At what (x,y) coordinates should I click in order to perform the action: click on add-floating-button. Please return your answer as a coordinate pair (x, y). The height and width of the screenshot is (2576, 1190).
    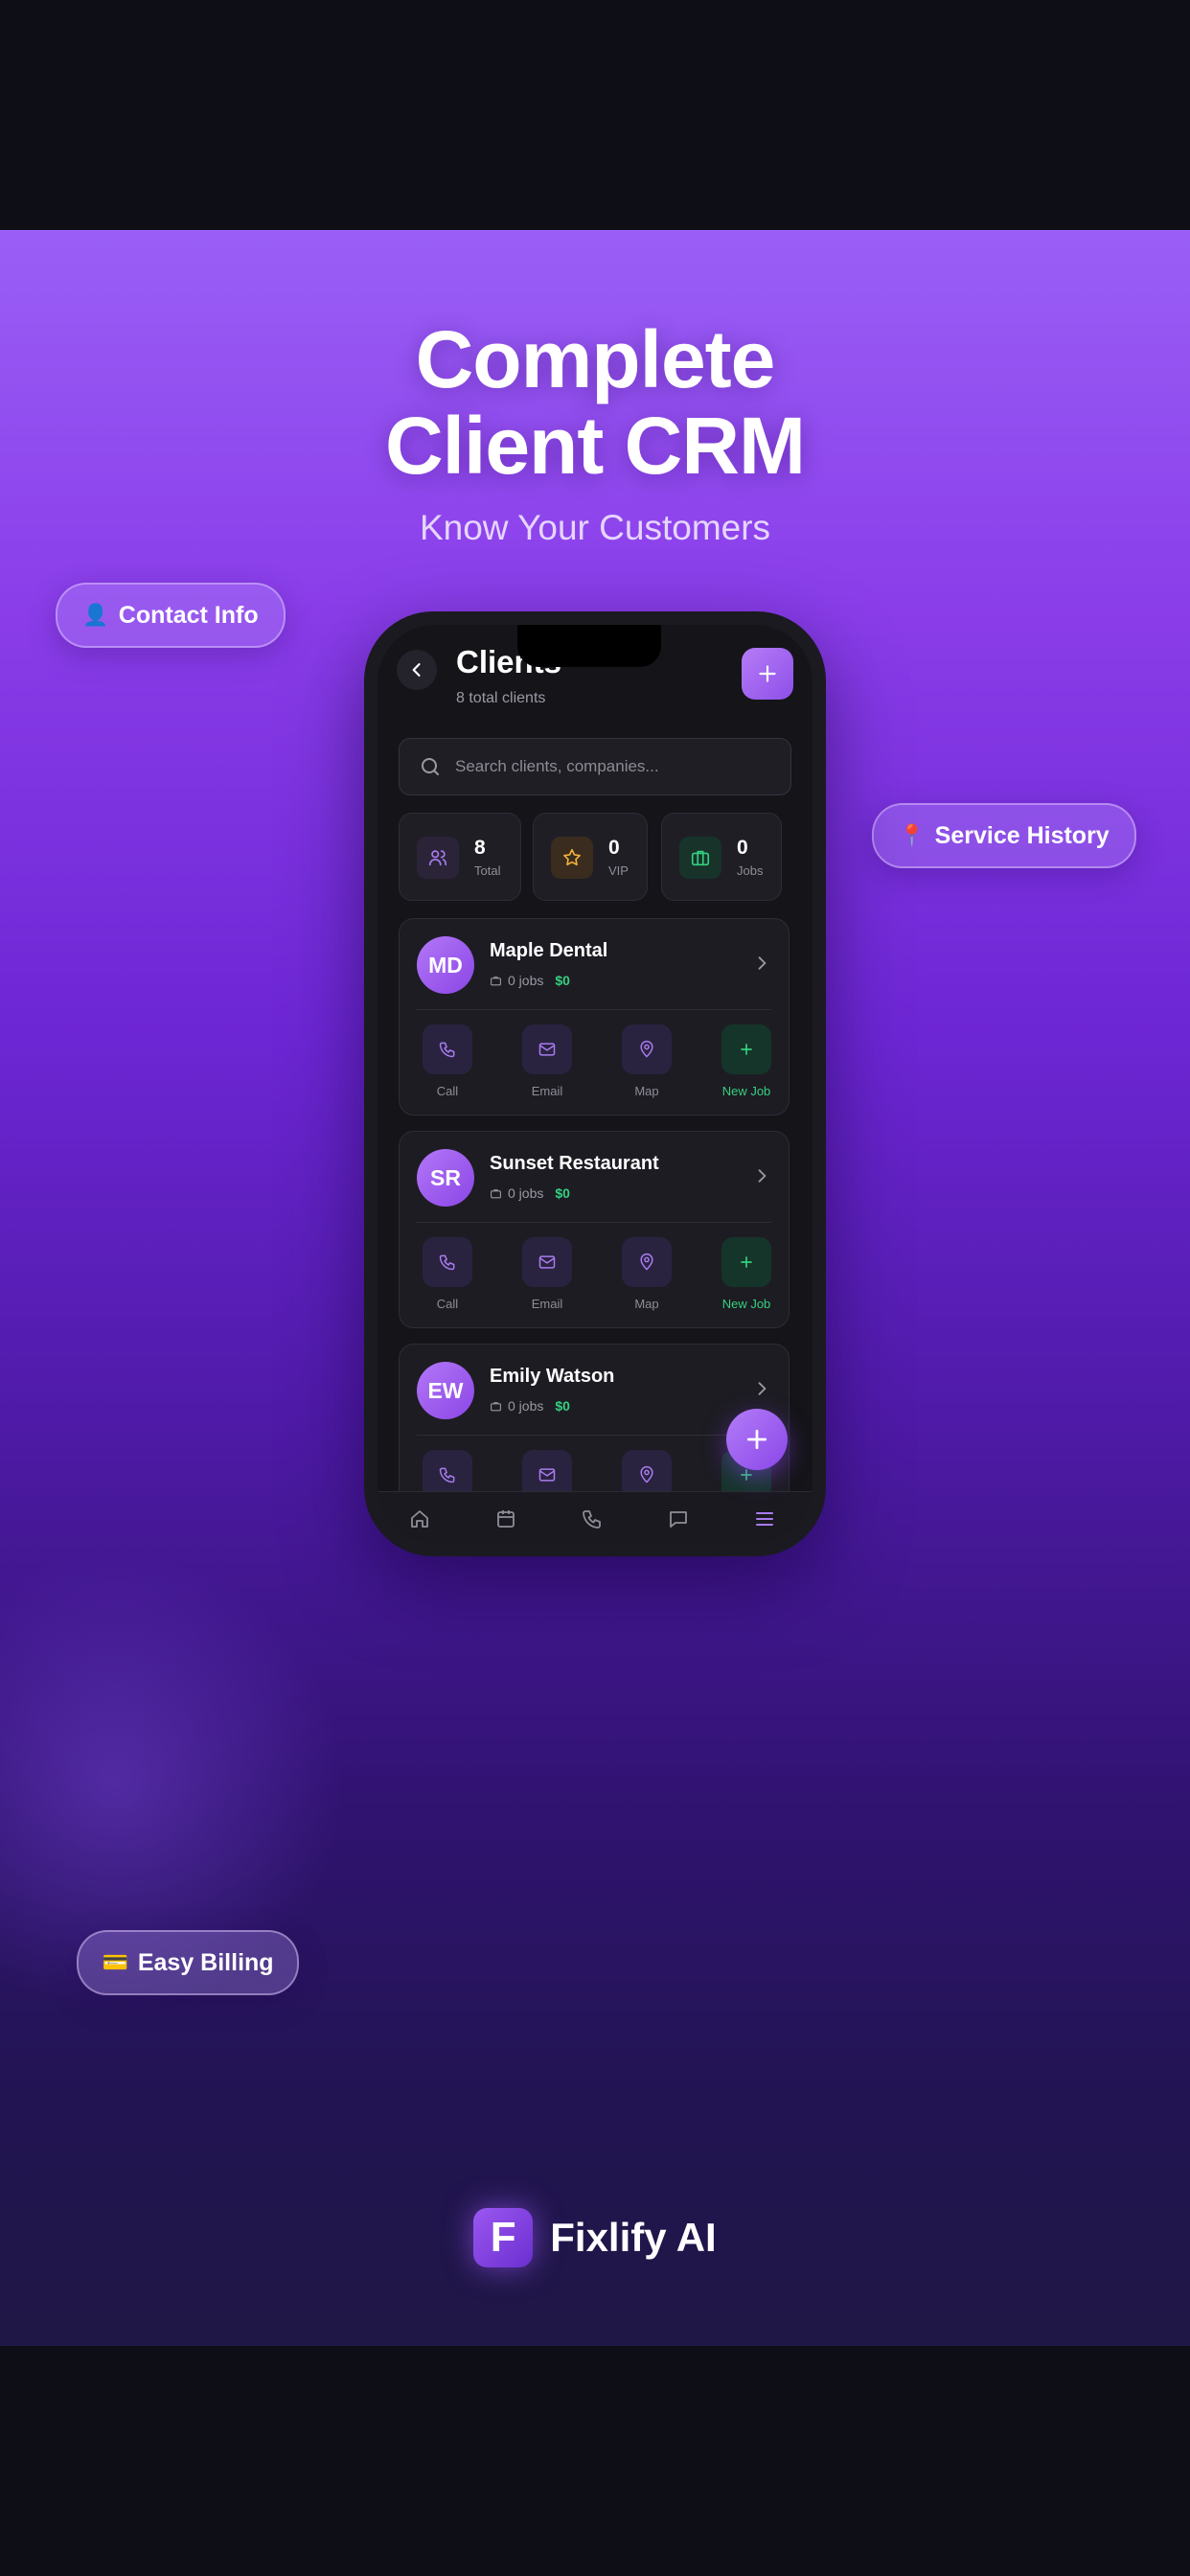
    Looking at the image, I should click on (757, 1439).